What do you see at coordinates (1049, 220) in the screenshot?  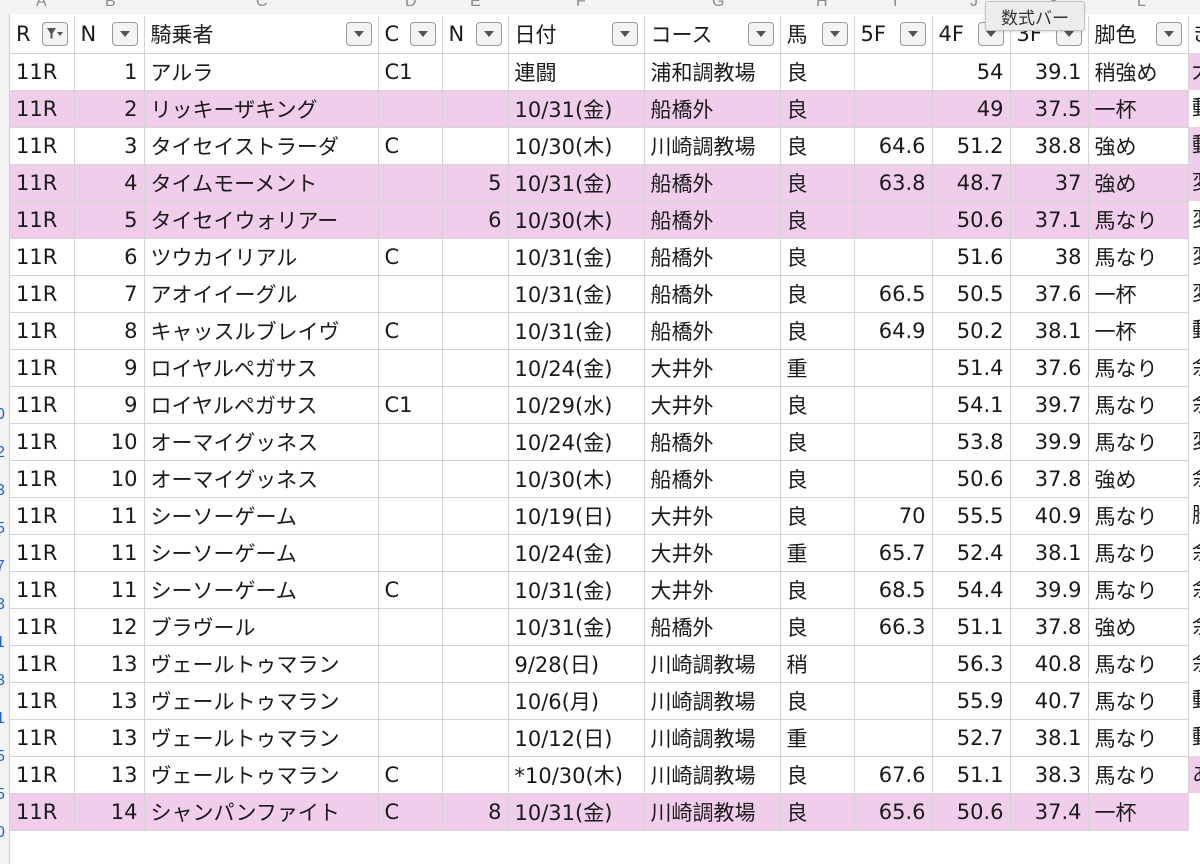 I see `cell-3f: 37.1` at bounding box center [1049, 220].